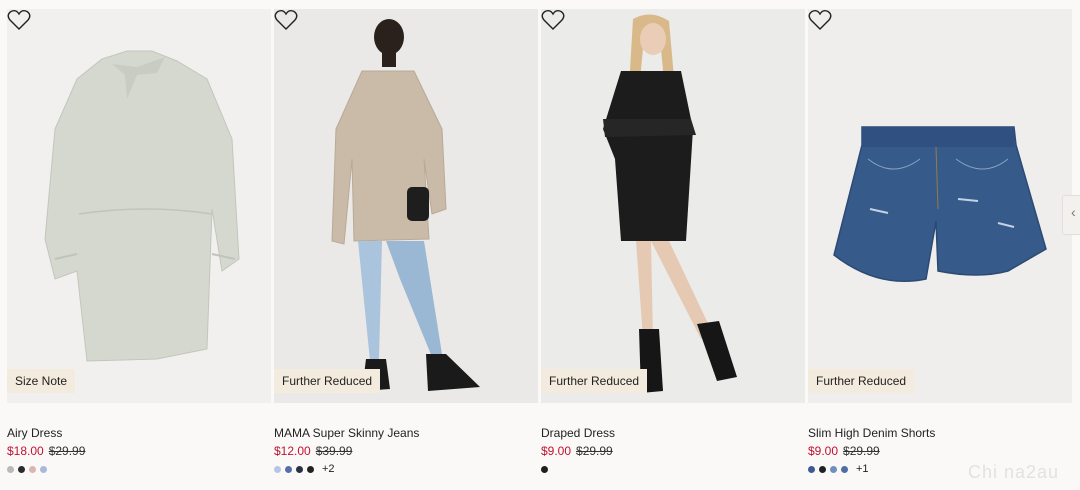 This screenshot has height=490, width=1080. Describe the element at coordinates (940, 434) in the screenshot. I see `product-name: Slim High Denim Shorts` at that location.